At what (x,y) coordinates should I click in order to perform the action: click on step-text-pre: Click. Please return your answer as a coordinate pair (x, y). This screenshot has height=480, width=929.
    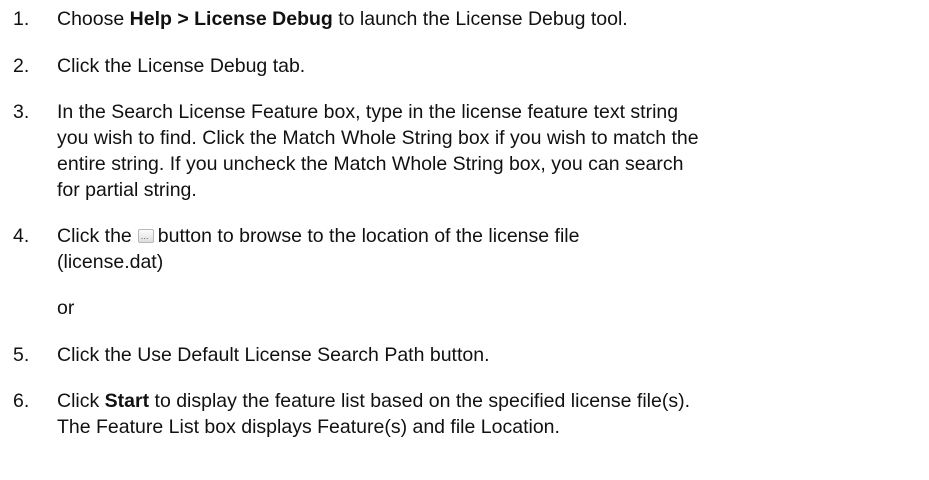
    Looking at the image, I should click on (81, 401).